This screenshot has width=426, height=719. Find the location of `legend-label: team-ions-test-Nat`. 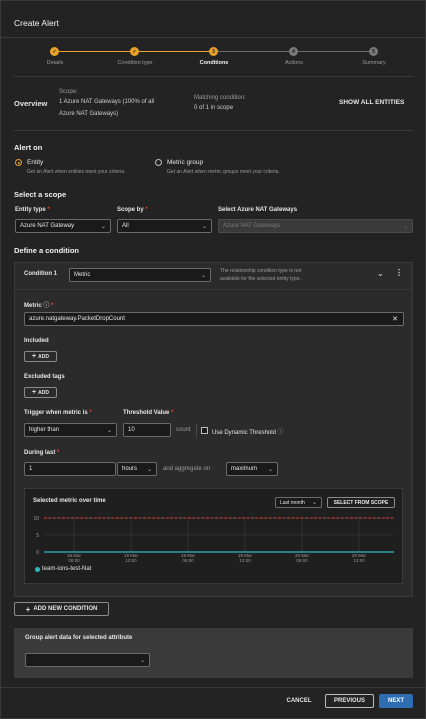

legend-label: team-ions-test-Nat is located at coordinates (67, 569).